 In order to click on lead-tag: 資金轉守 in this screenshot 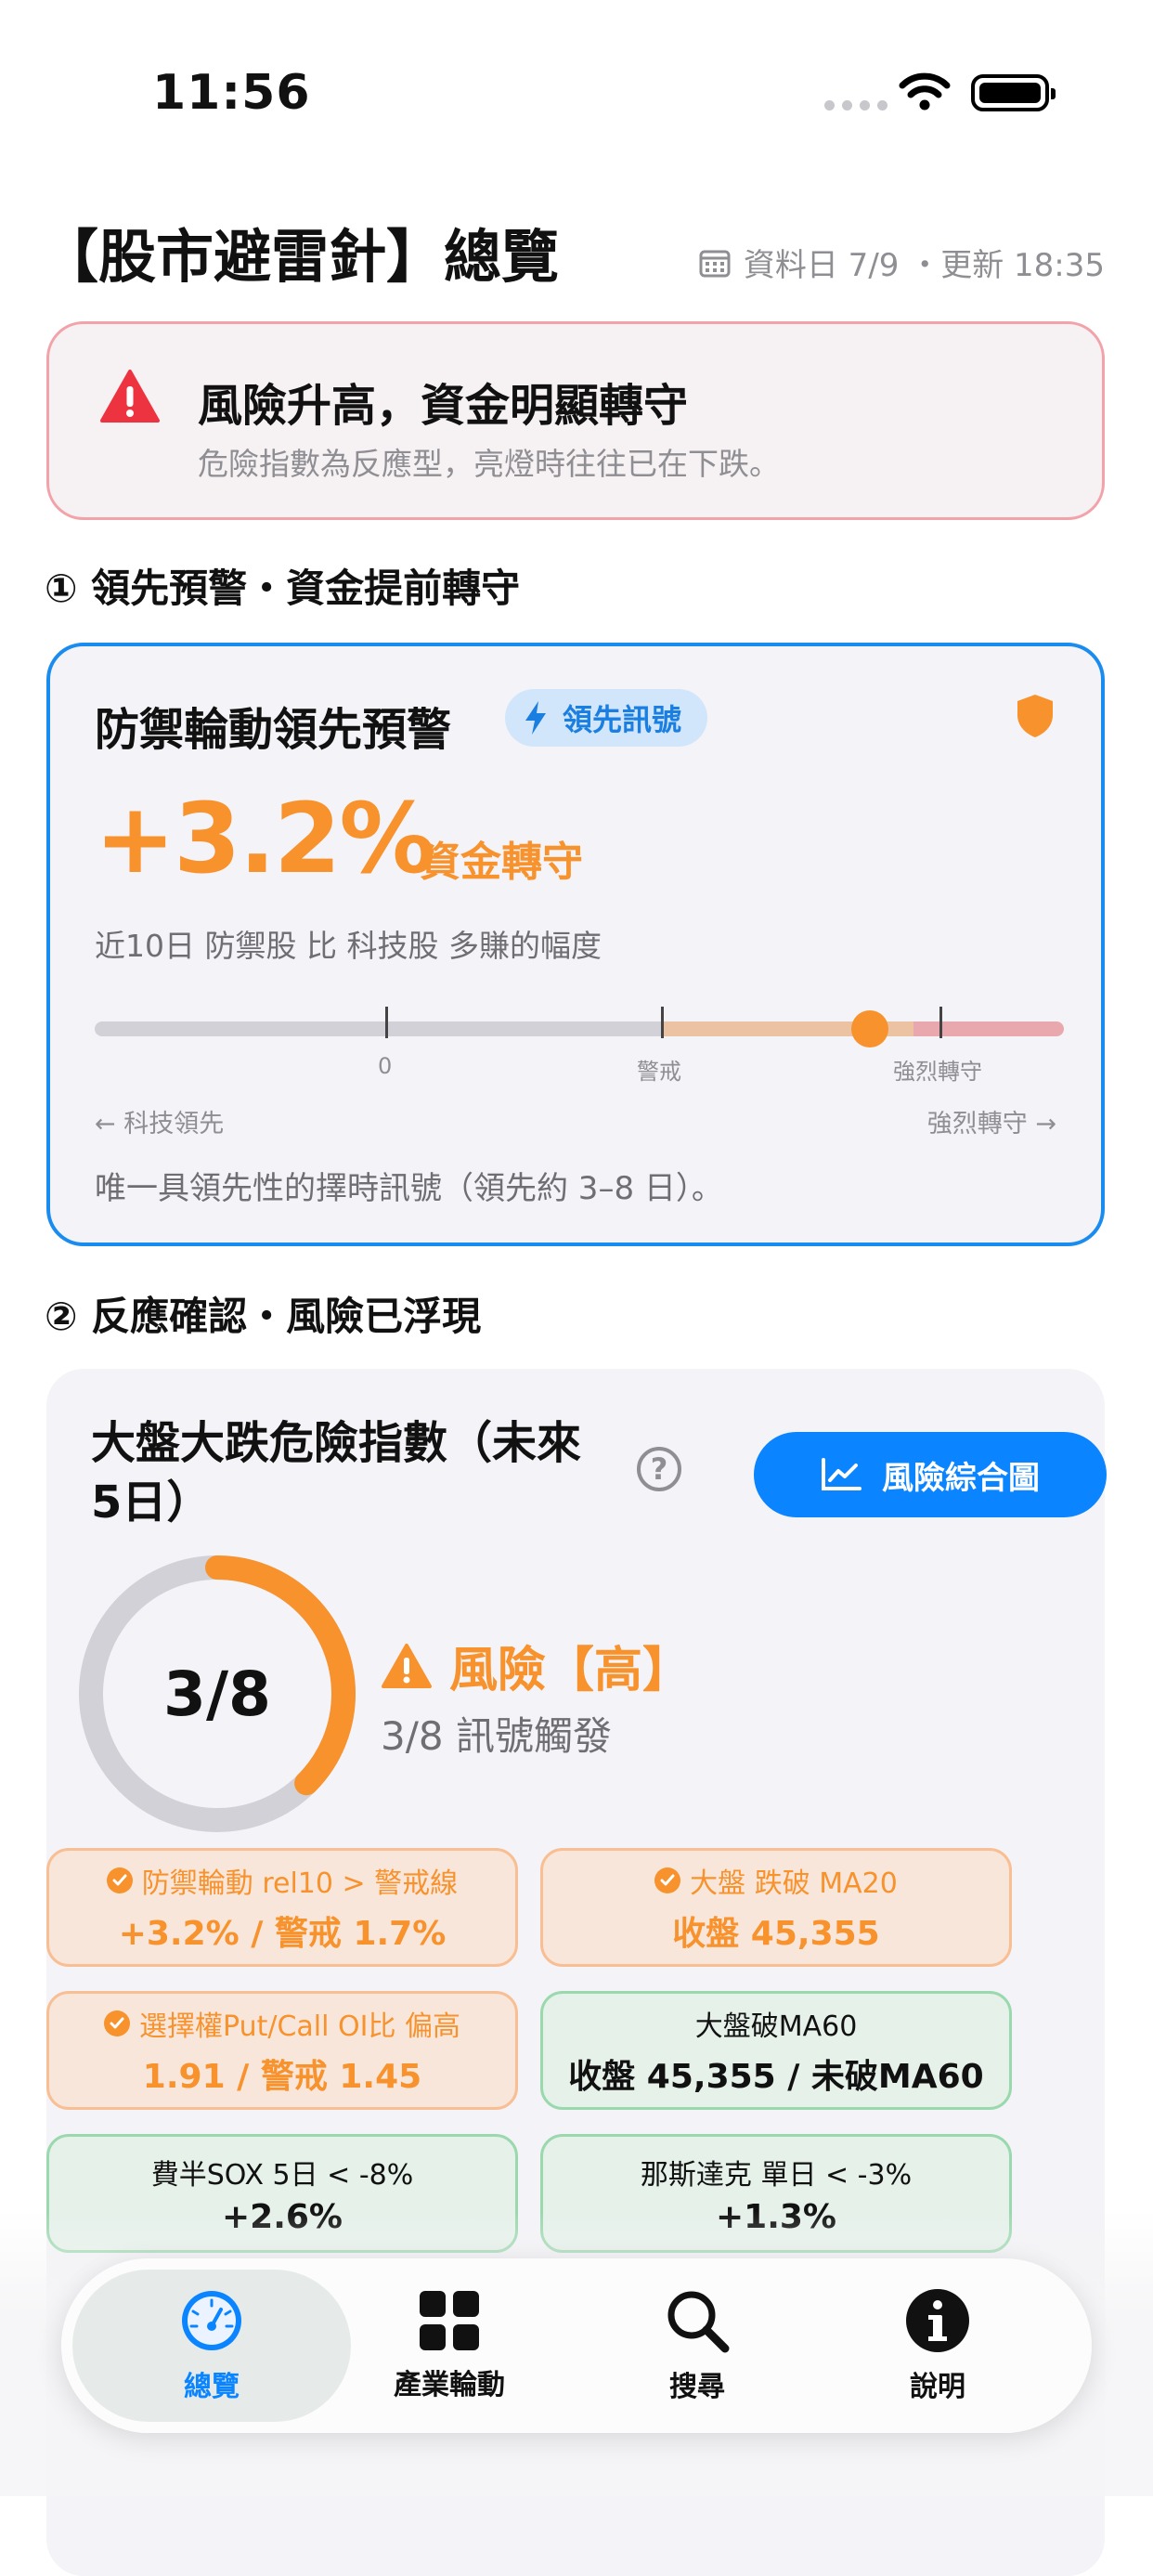, I will do `click(502, 862)`.